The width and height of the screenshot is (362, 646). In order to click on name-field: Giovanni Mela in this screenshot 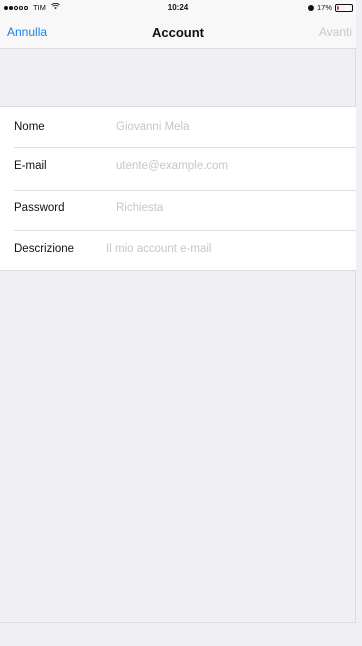, I will do `click(153, 127)`.